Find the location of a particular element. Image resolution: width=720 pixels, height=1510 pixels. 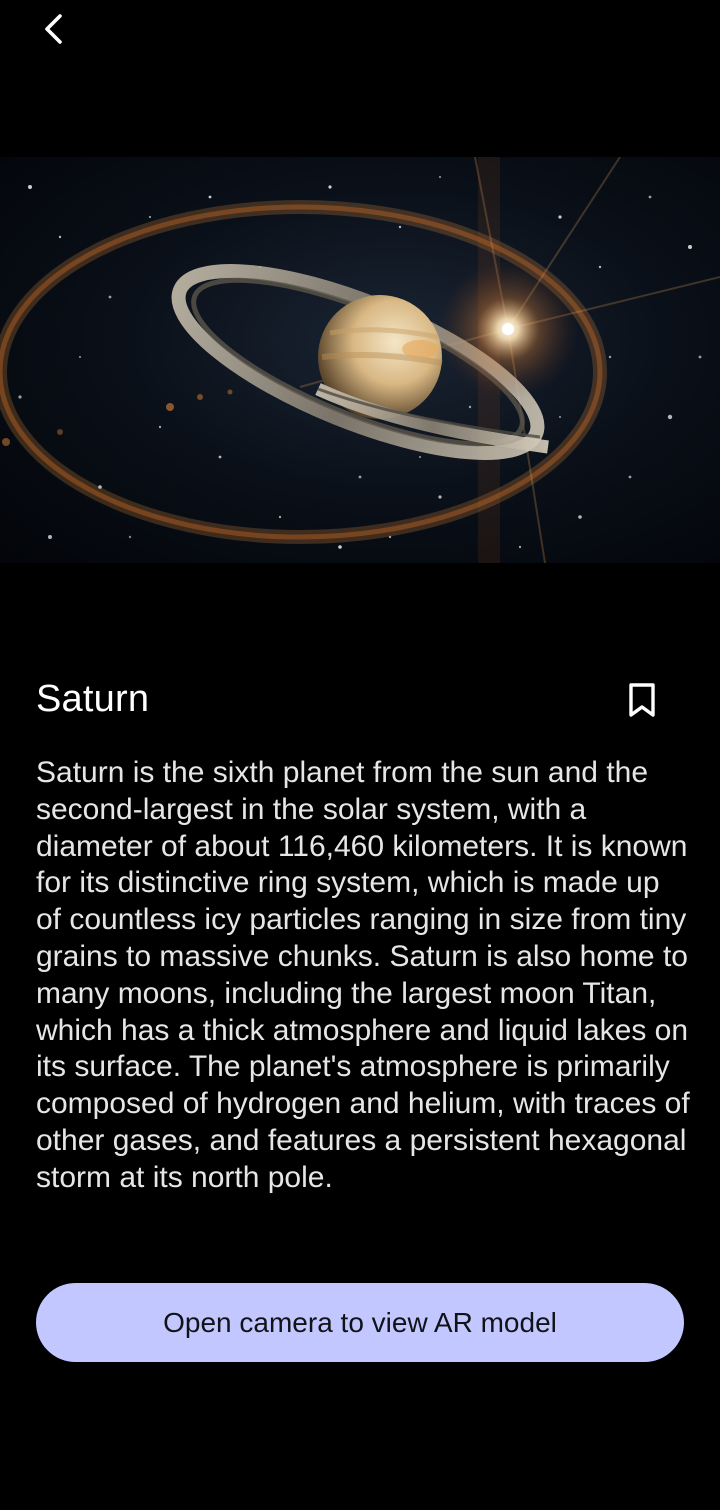

open-ar-camera-button: Open camera to view AR model is located at coordinates (360, 1322).